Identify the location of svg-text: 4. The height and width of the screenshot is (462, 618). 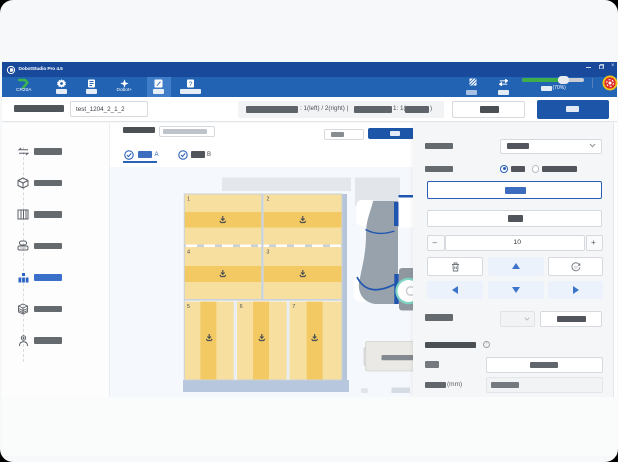
(188, 253).